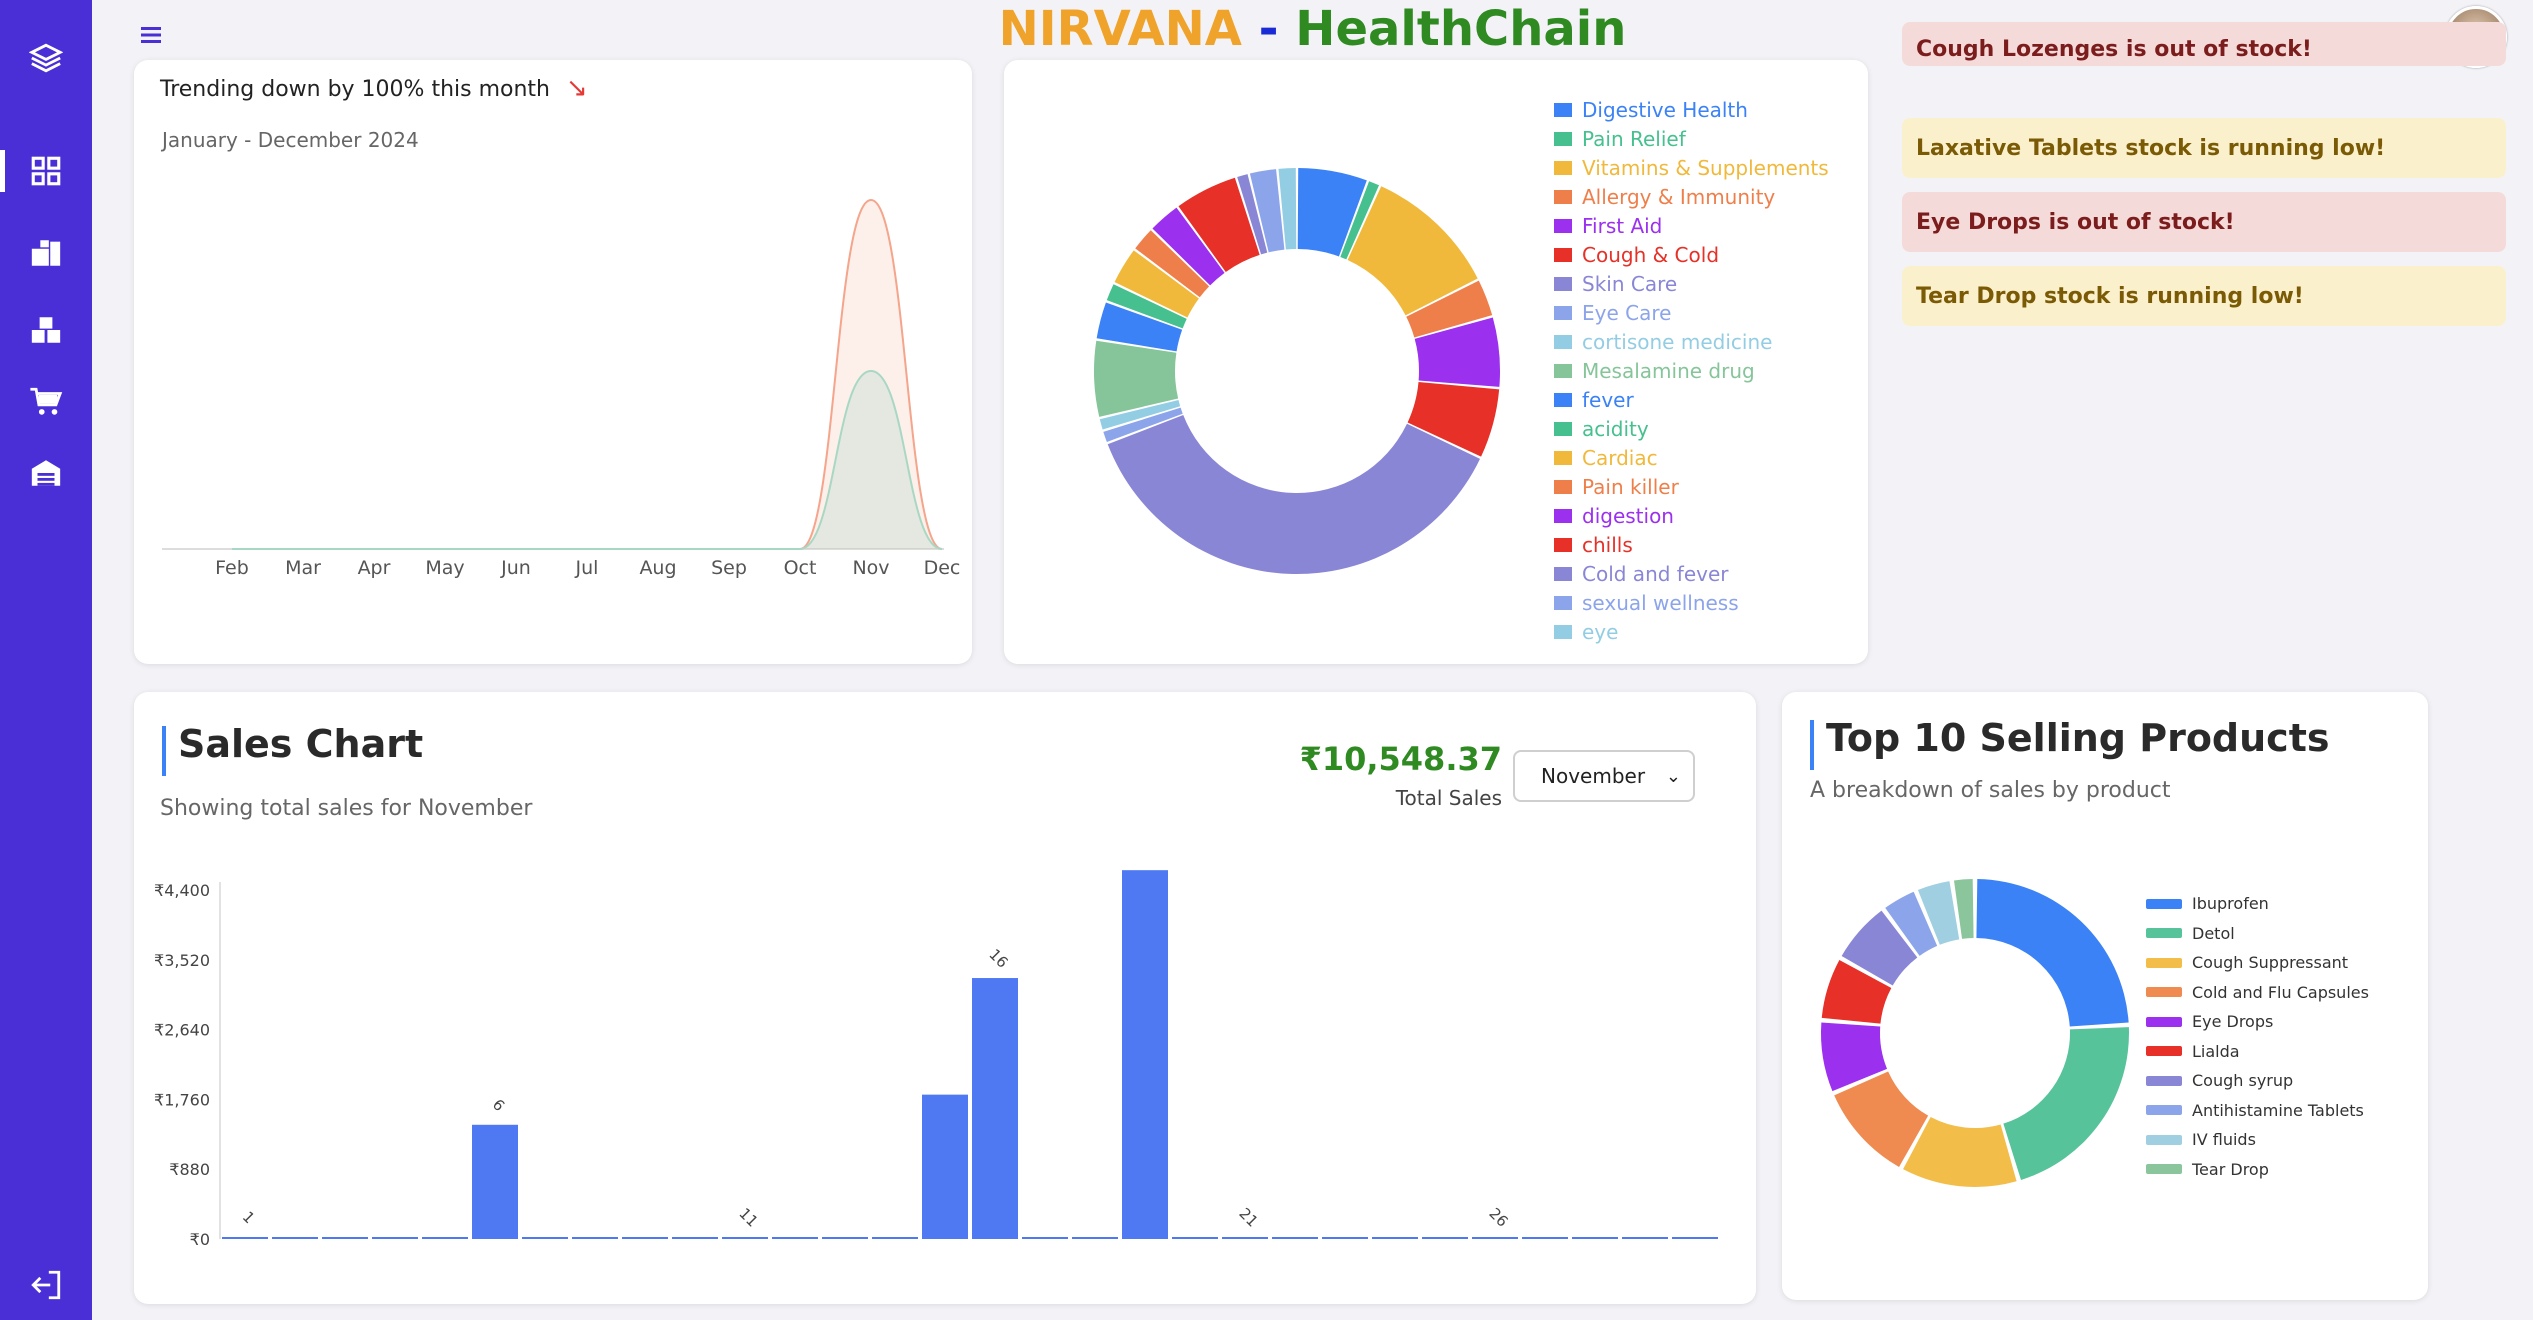  What do you see at coordinates (498, 1105) in the screenshot?
I see `x-day-label: 6` at bounding box center [498, 1105].